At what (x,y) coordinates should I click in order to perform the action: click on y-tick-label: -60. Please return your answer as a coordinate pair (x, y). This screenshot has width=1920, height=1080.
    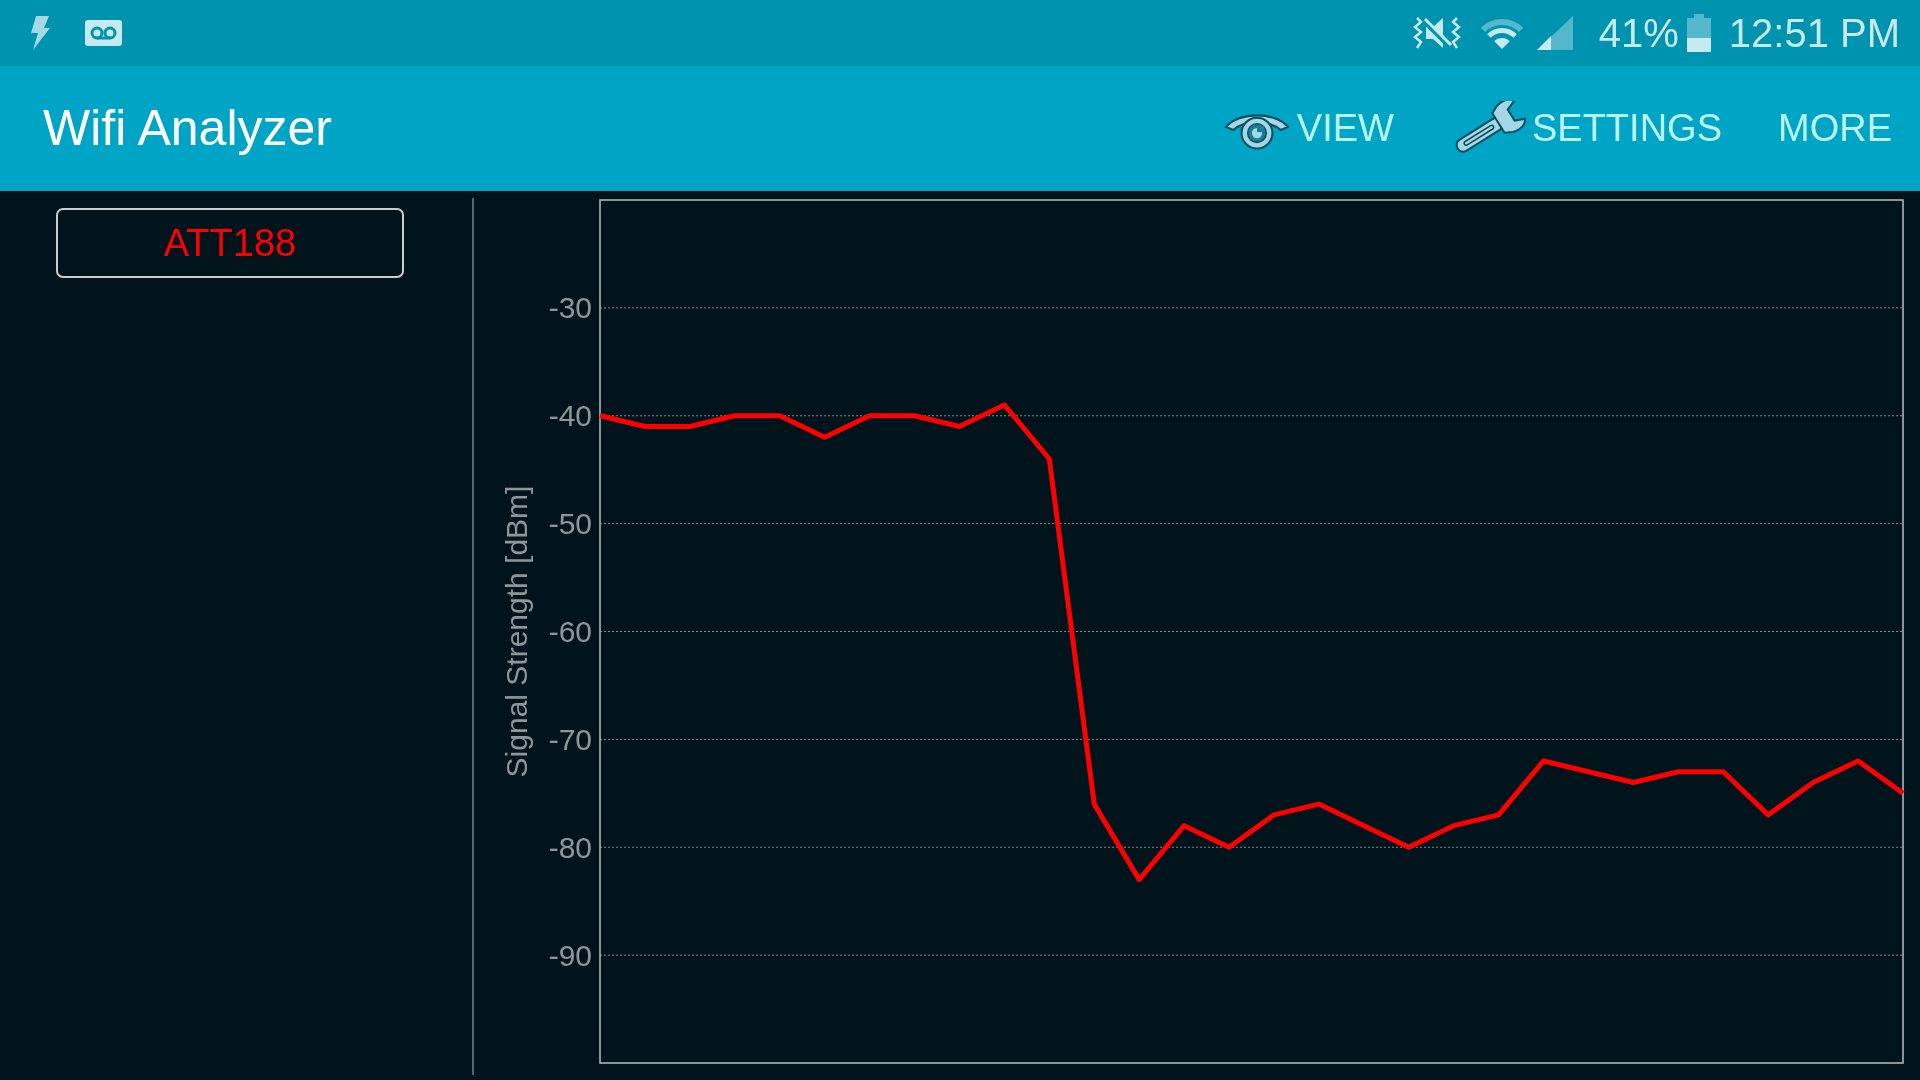
    Looking at the image, I should click on (570, 631).